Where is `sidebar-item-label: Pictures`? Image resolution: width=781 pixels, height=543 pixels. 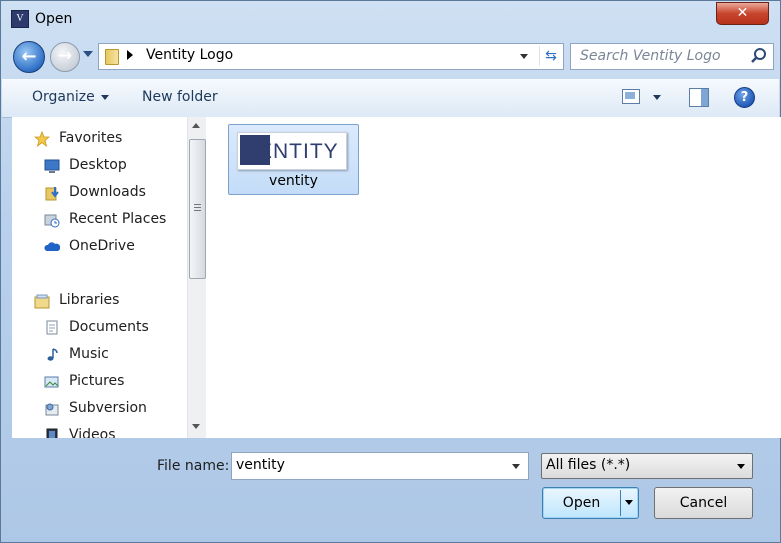
sidebar-item-label: Pictures is located at coordinates (97, 381).